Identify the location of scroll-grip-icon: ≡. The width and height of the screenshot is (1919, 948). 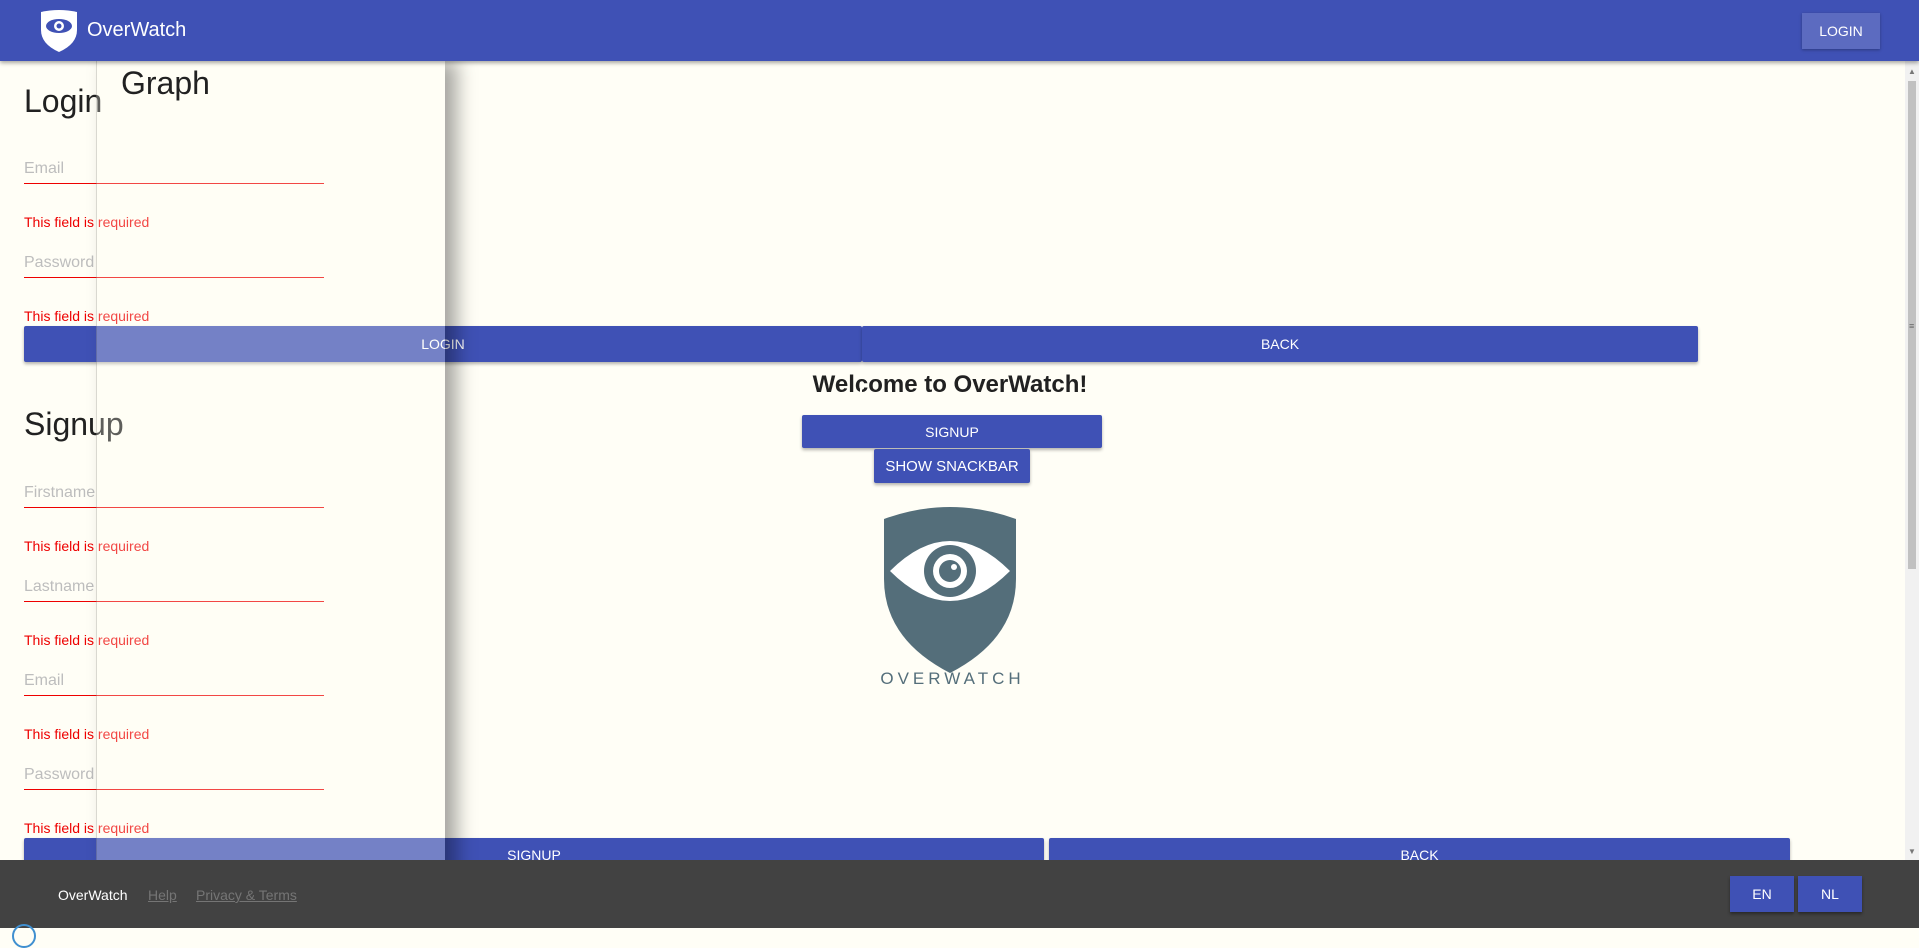
(1912, 326).